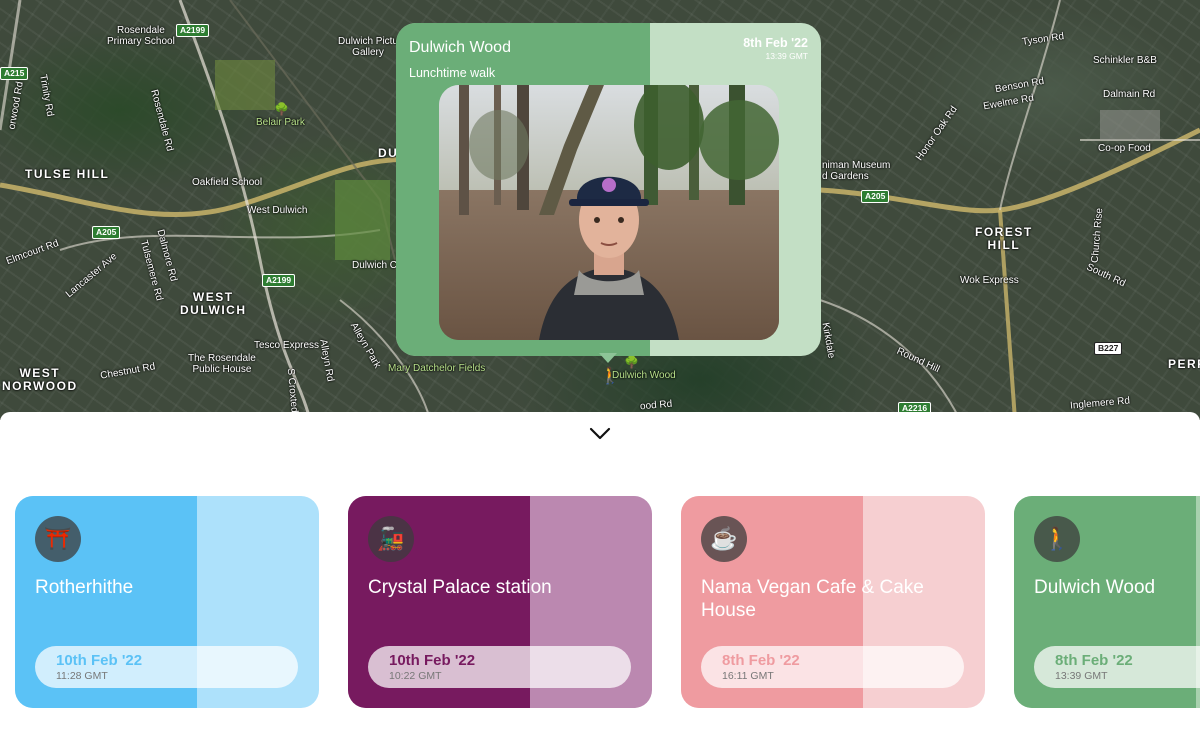 The height and width of the screenshot is (750, 1200). I want to click on map-poi-label: The Rosendale Public House, so click(222, 364).